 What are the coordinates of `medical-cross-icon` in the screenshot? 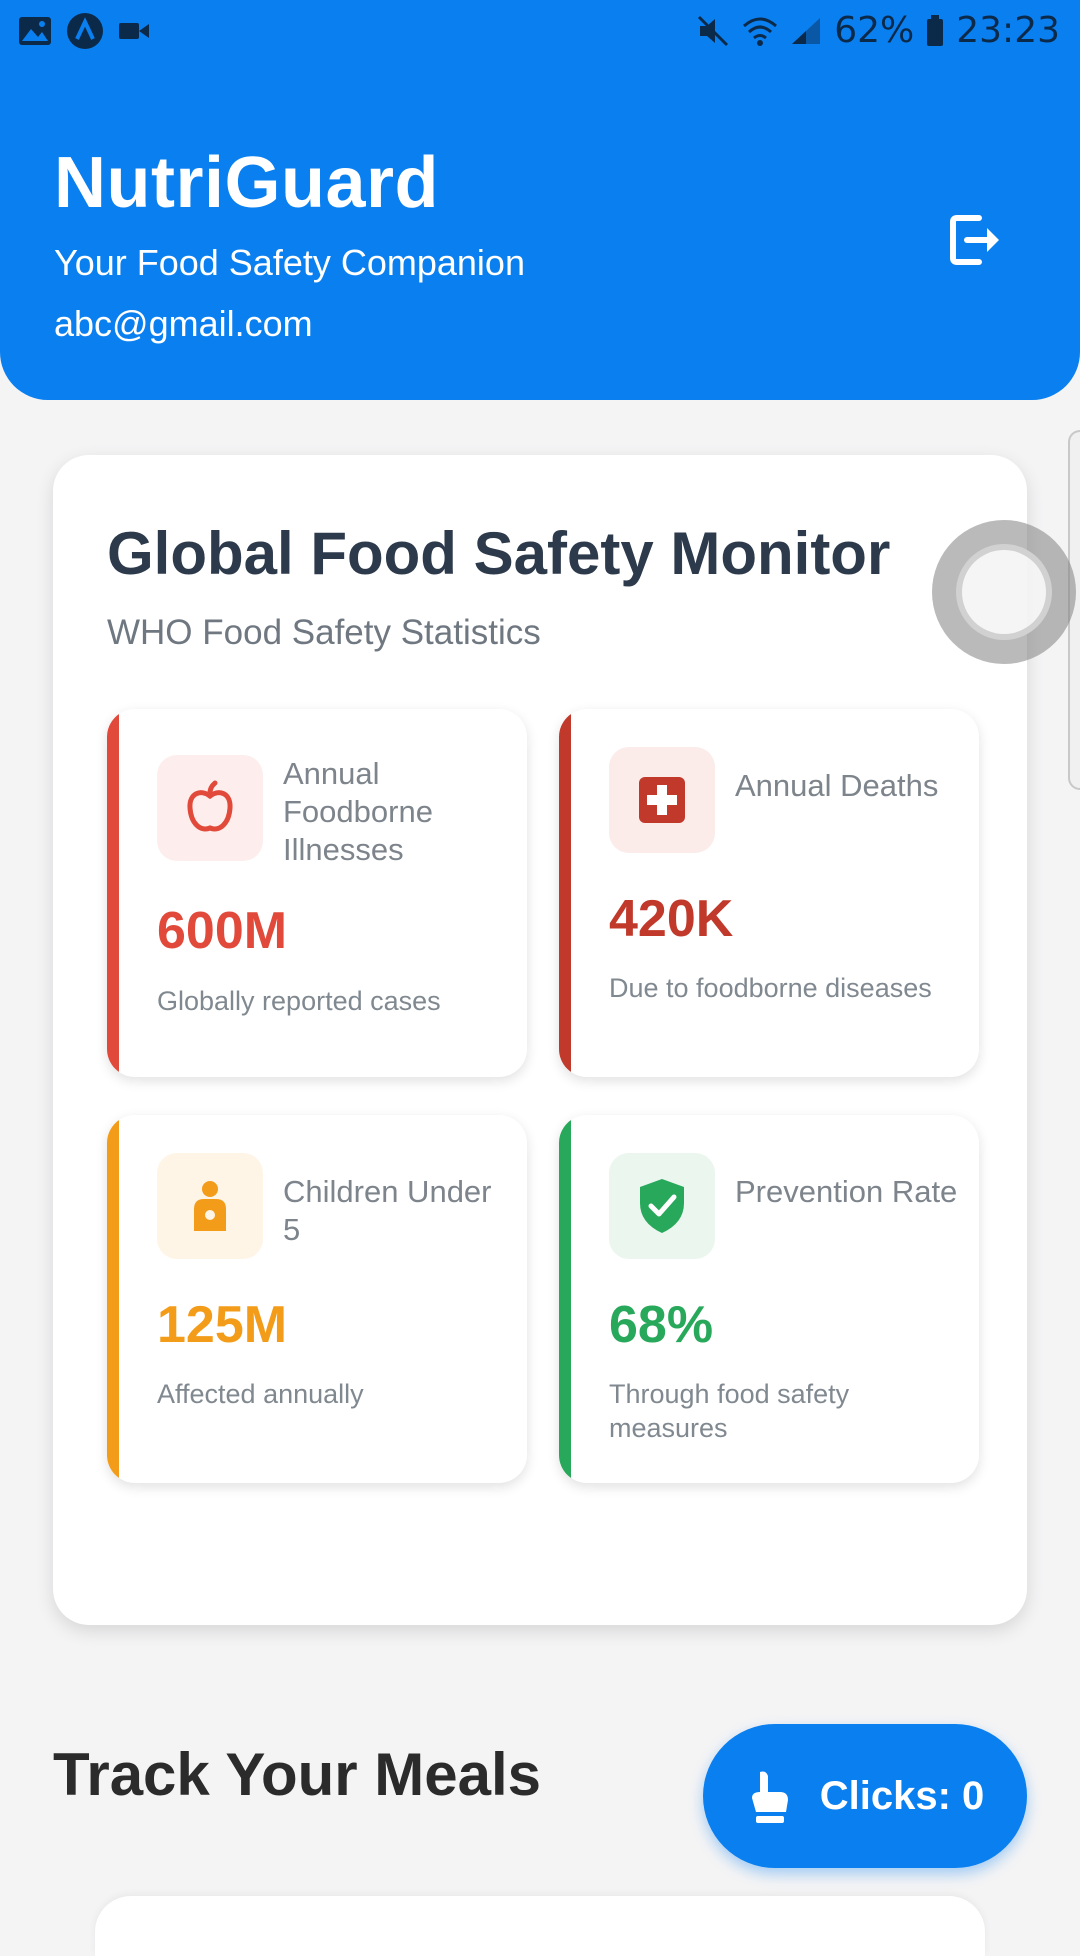 It's located at (662, 800).